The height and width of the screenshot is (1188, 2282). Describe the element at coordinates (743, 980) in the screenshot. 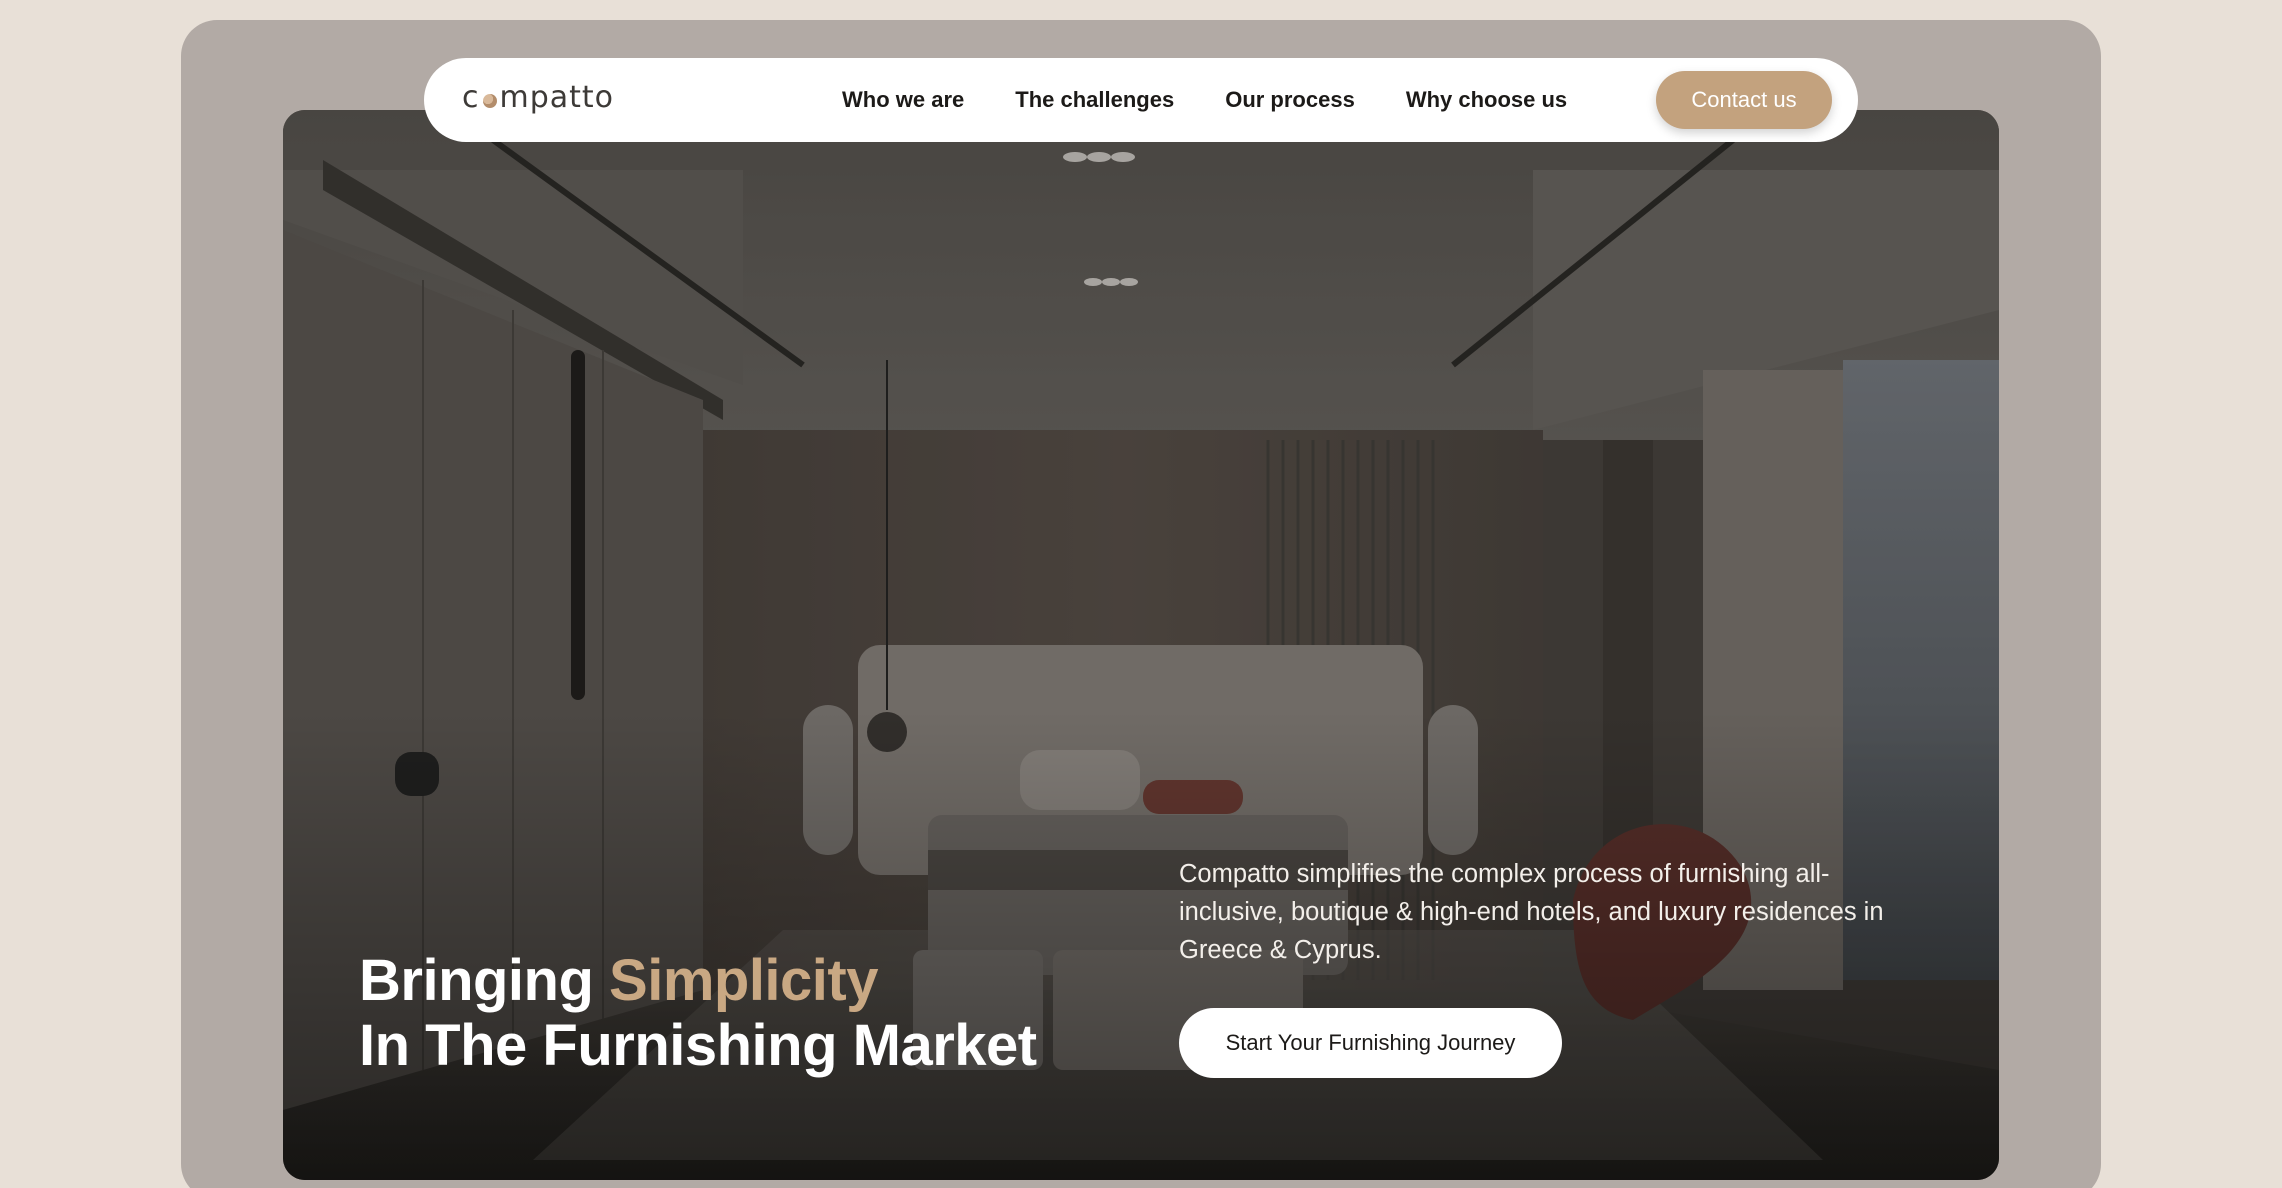

I see `headline-accent: Simplicity` at that location.